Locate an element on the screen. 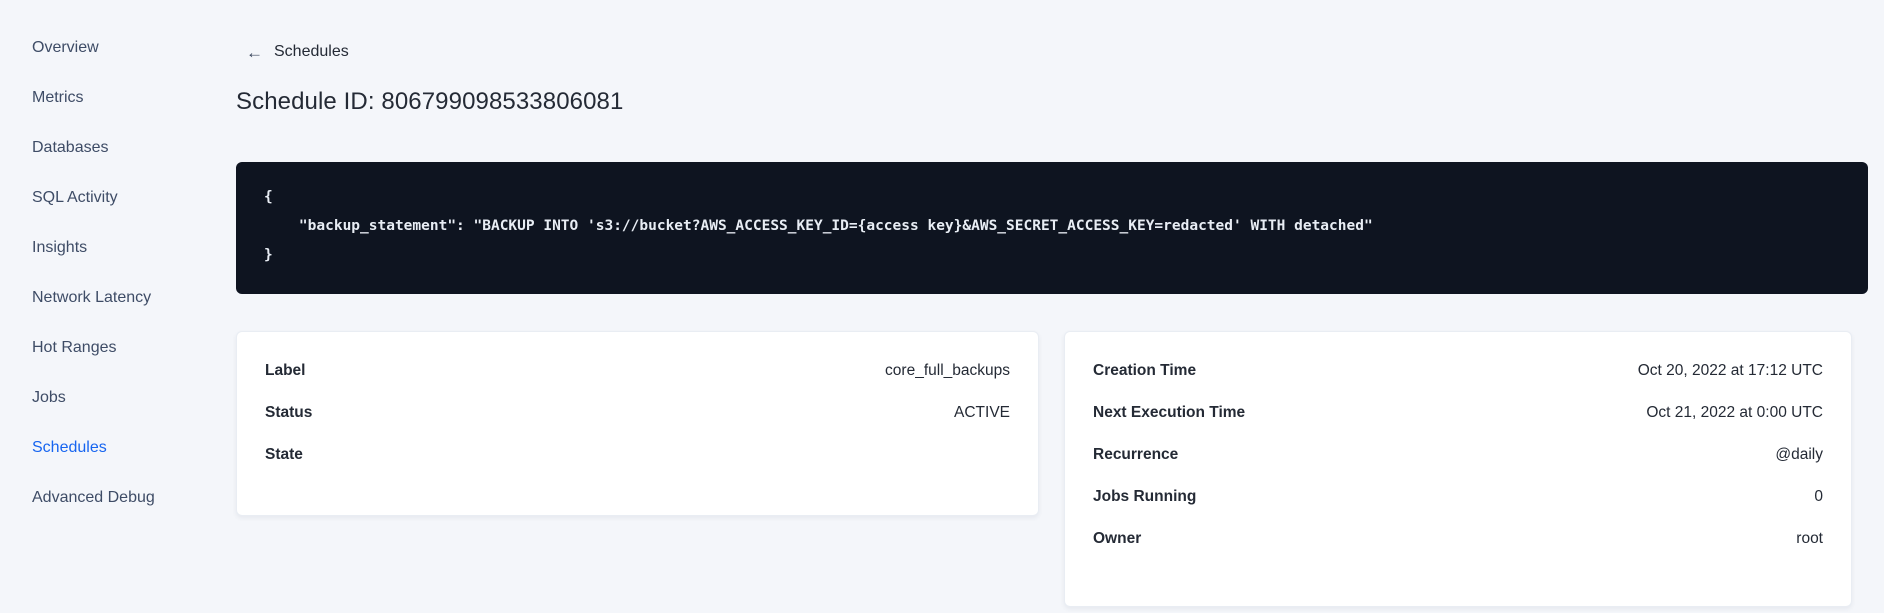  row-value: root is located at coordinates (1809, 538).